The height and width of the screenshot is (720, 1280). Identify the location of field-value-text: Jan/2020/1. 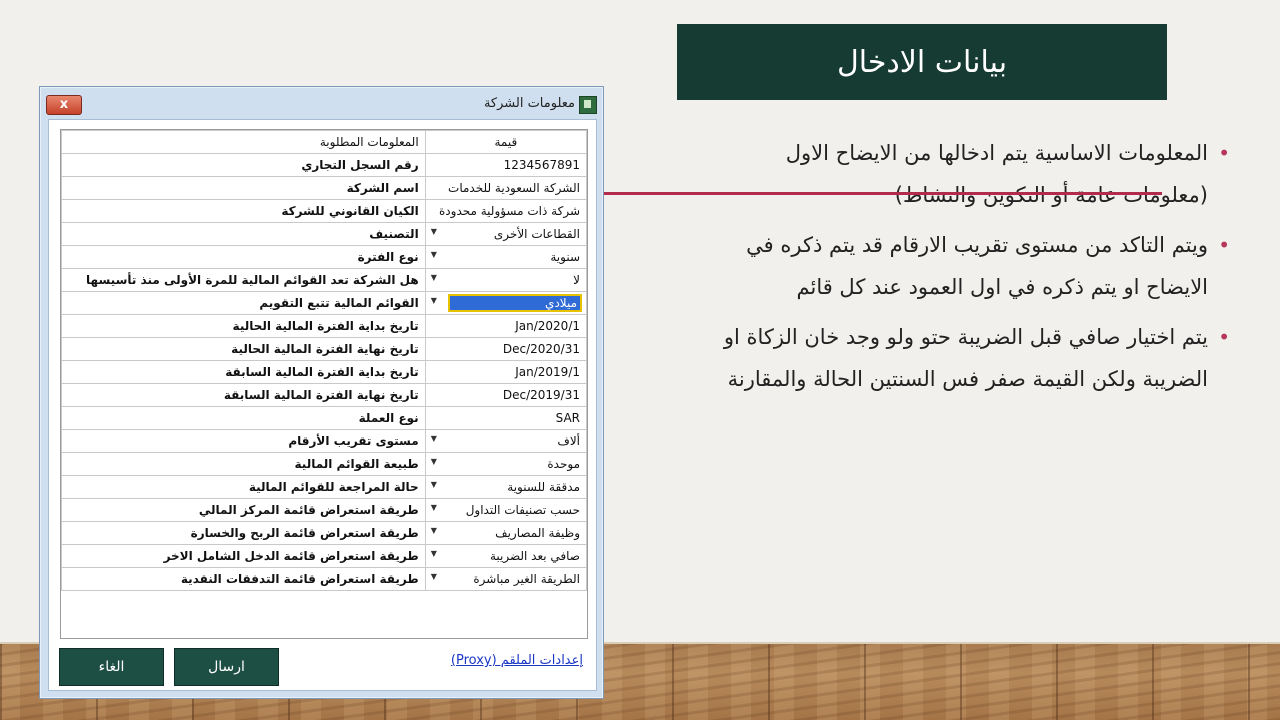
(547, 326).